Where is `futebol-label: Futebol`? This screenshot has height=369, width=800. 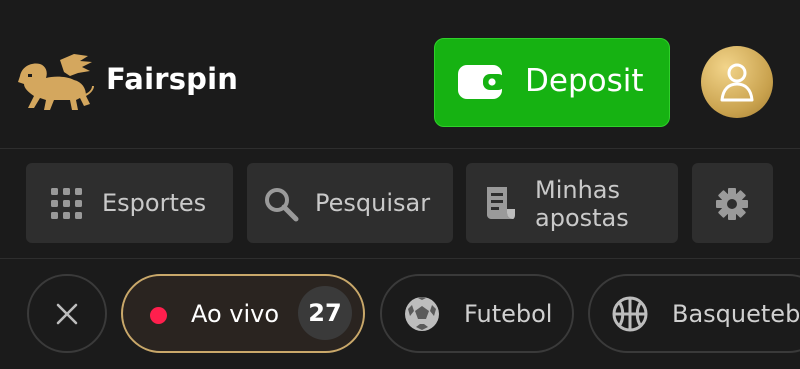 futebol-label: Futebol is located at coordinates (508, 314).